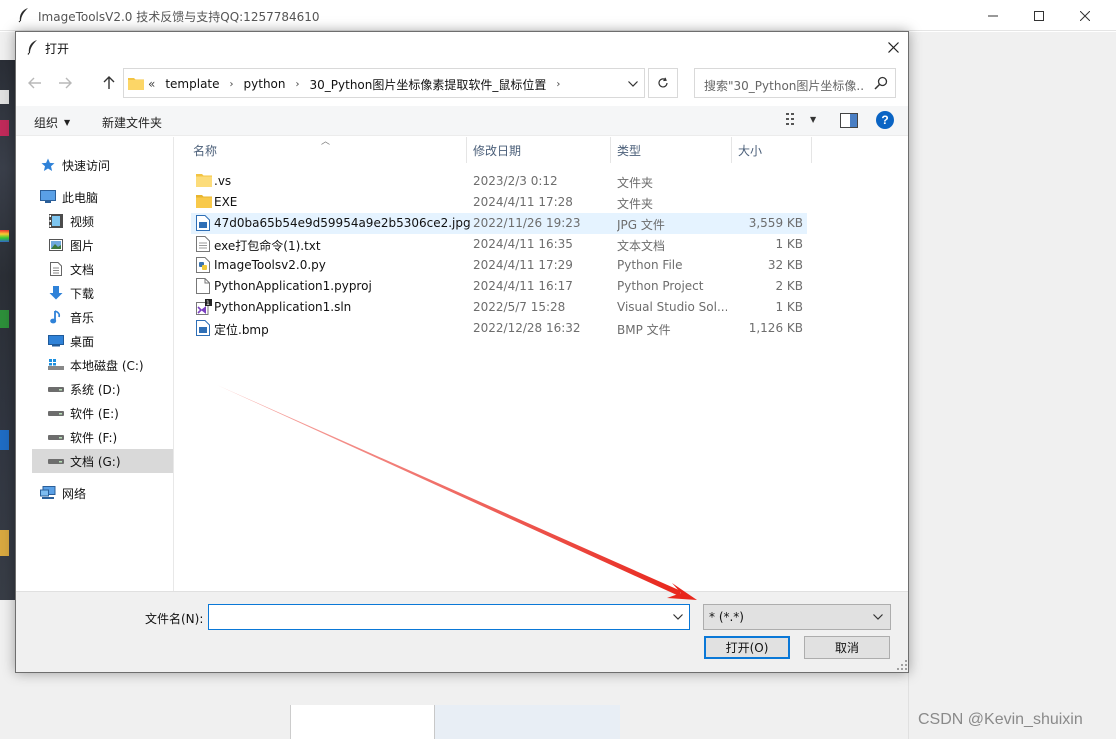  I want to click on nav-item-this-pc: 此电脑, so click(69, 197).